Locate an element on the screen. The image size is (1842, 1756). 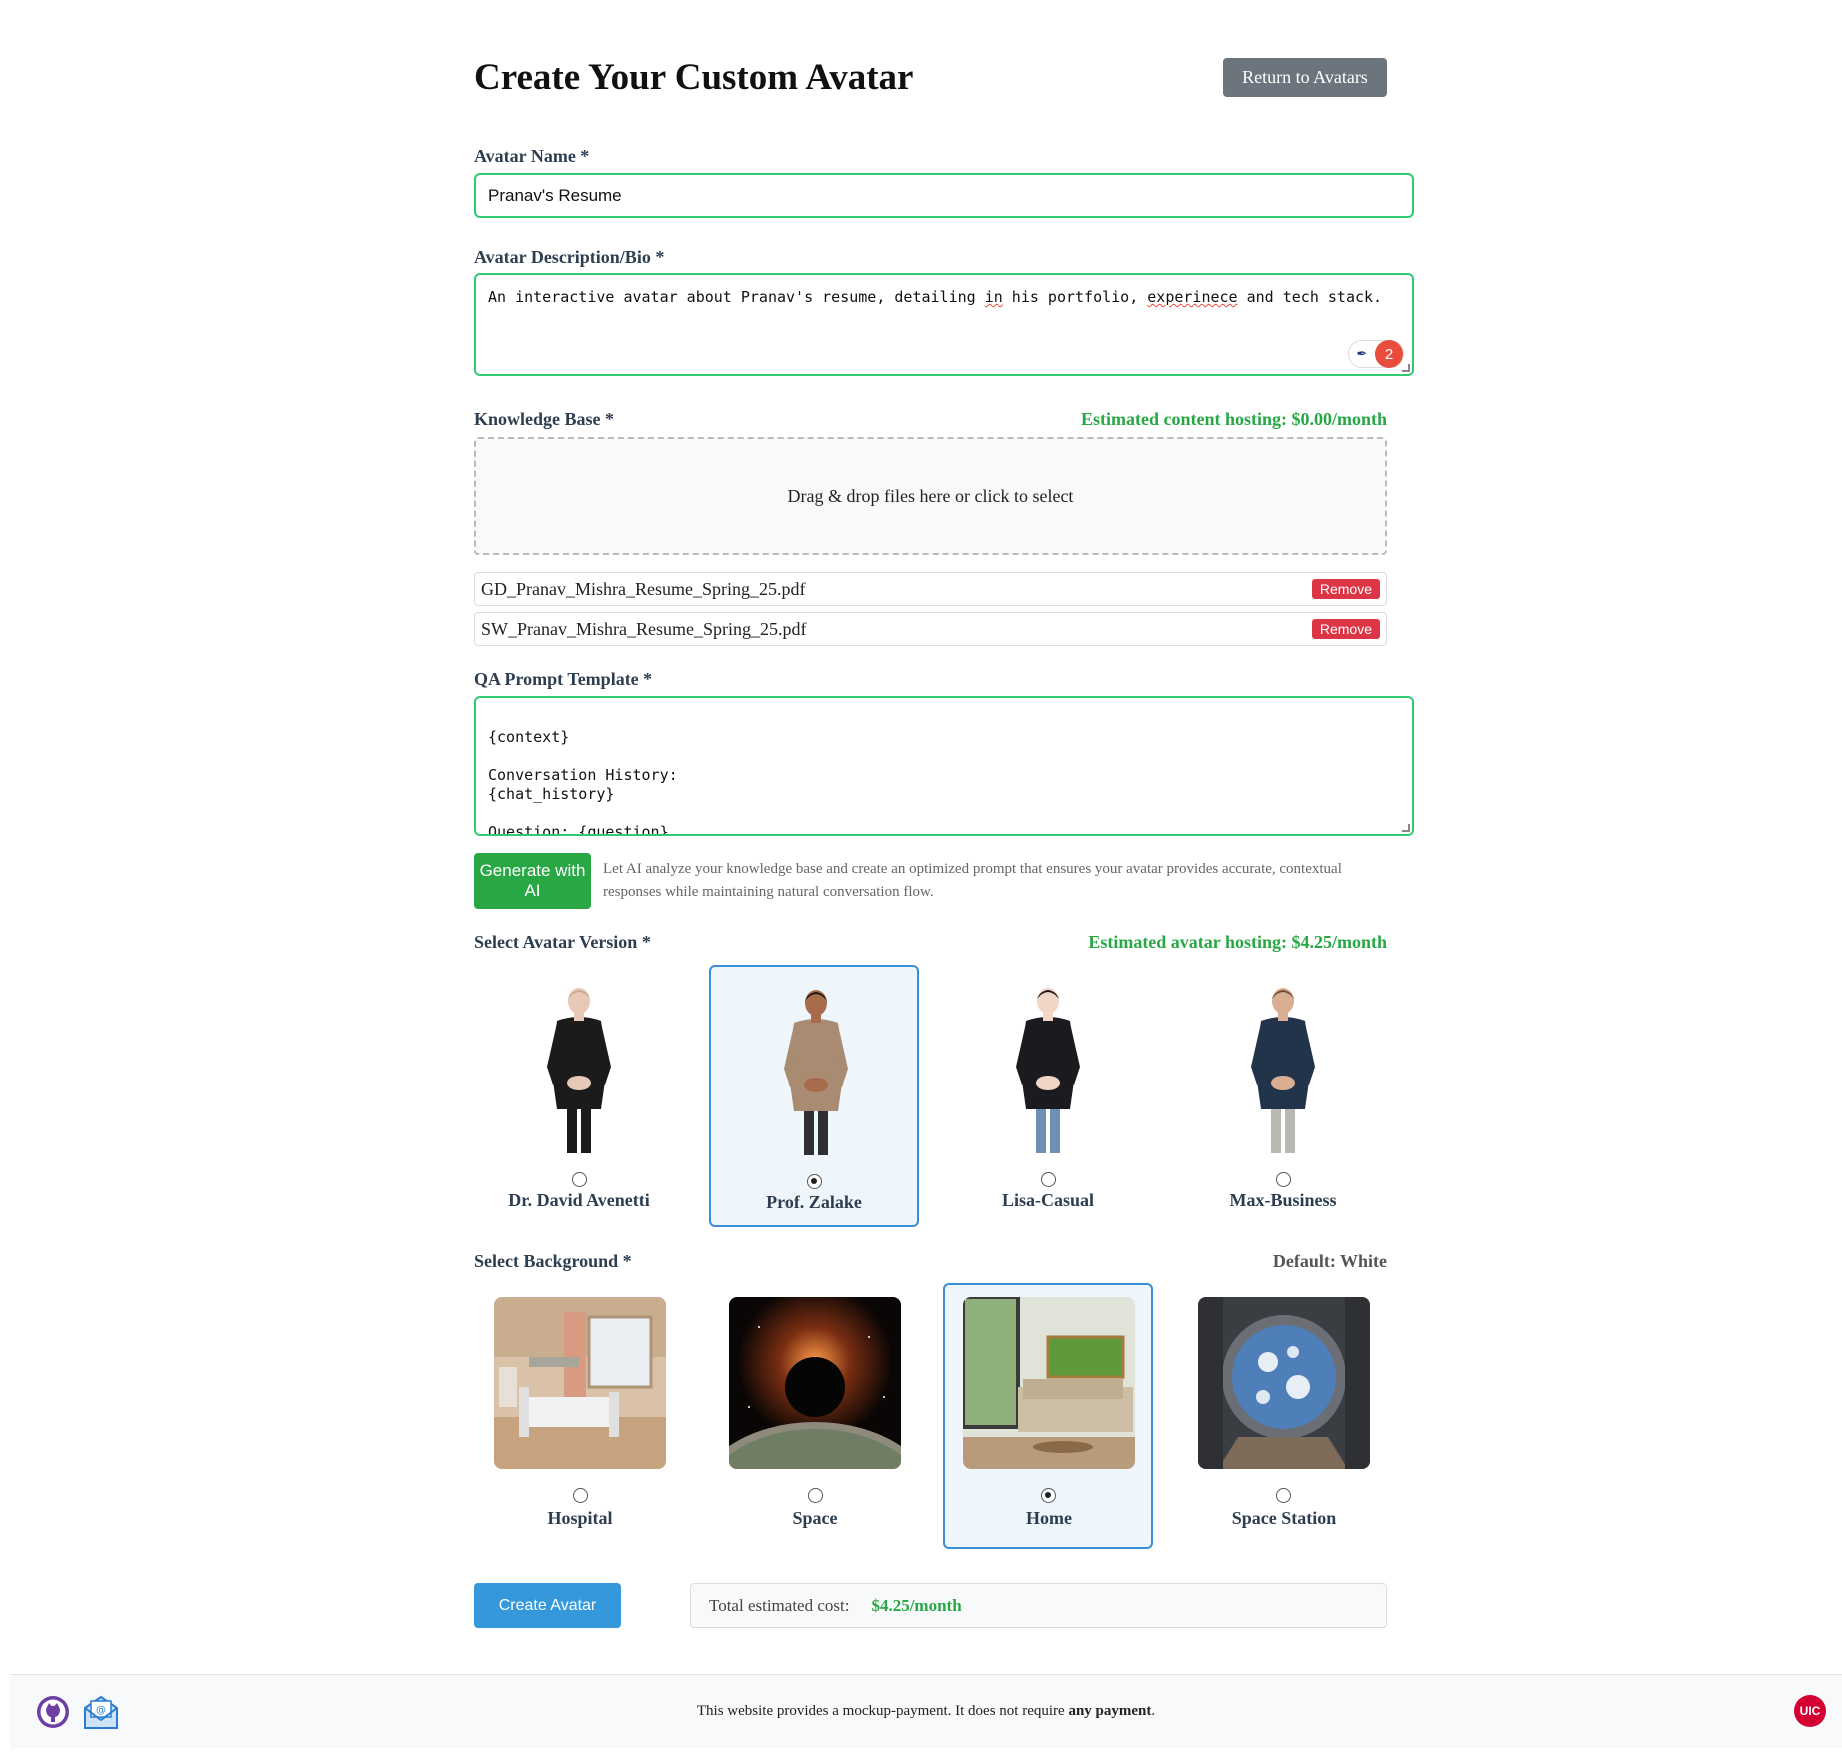
total-cost-label: Total estimated cost: is located at coordinates (779, 1605).